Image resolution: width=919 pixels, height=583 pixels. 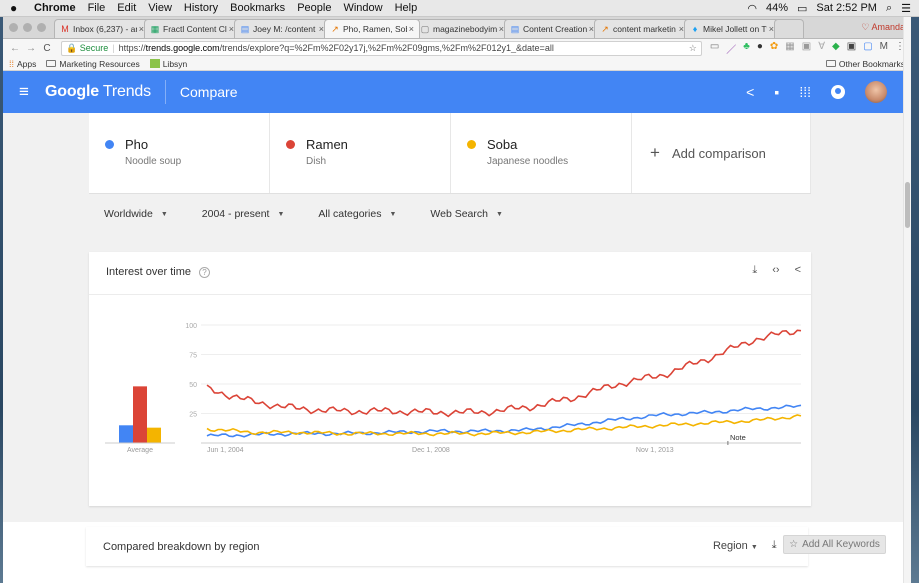 I want to click on add-comparison-button: + Add comparison, so click(x=721, y=153).